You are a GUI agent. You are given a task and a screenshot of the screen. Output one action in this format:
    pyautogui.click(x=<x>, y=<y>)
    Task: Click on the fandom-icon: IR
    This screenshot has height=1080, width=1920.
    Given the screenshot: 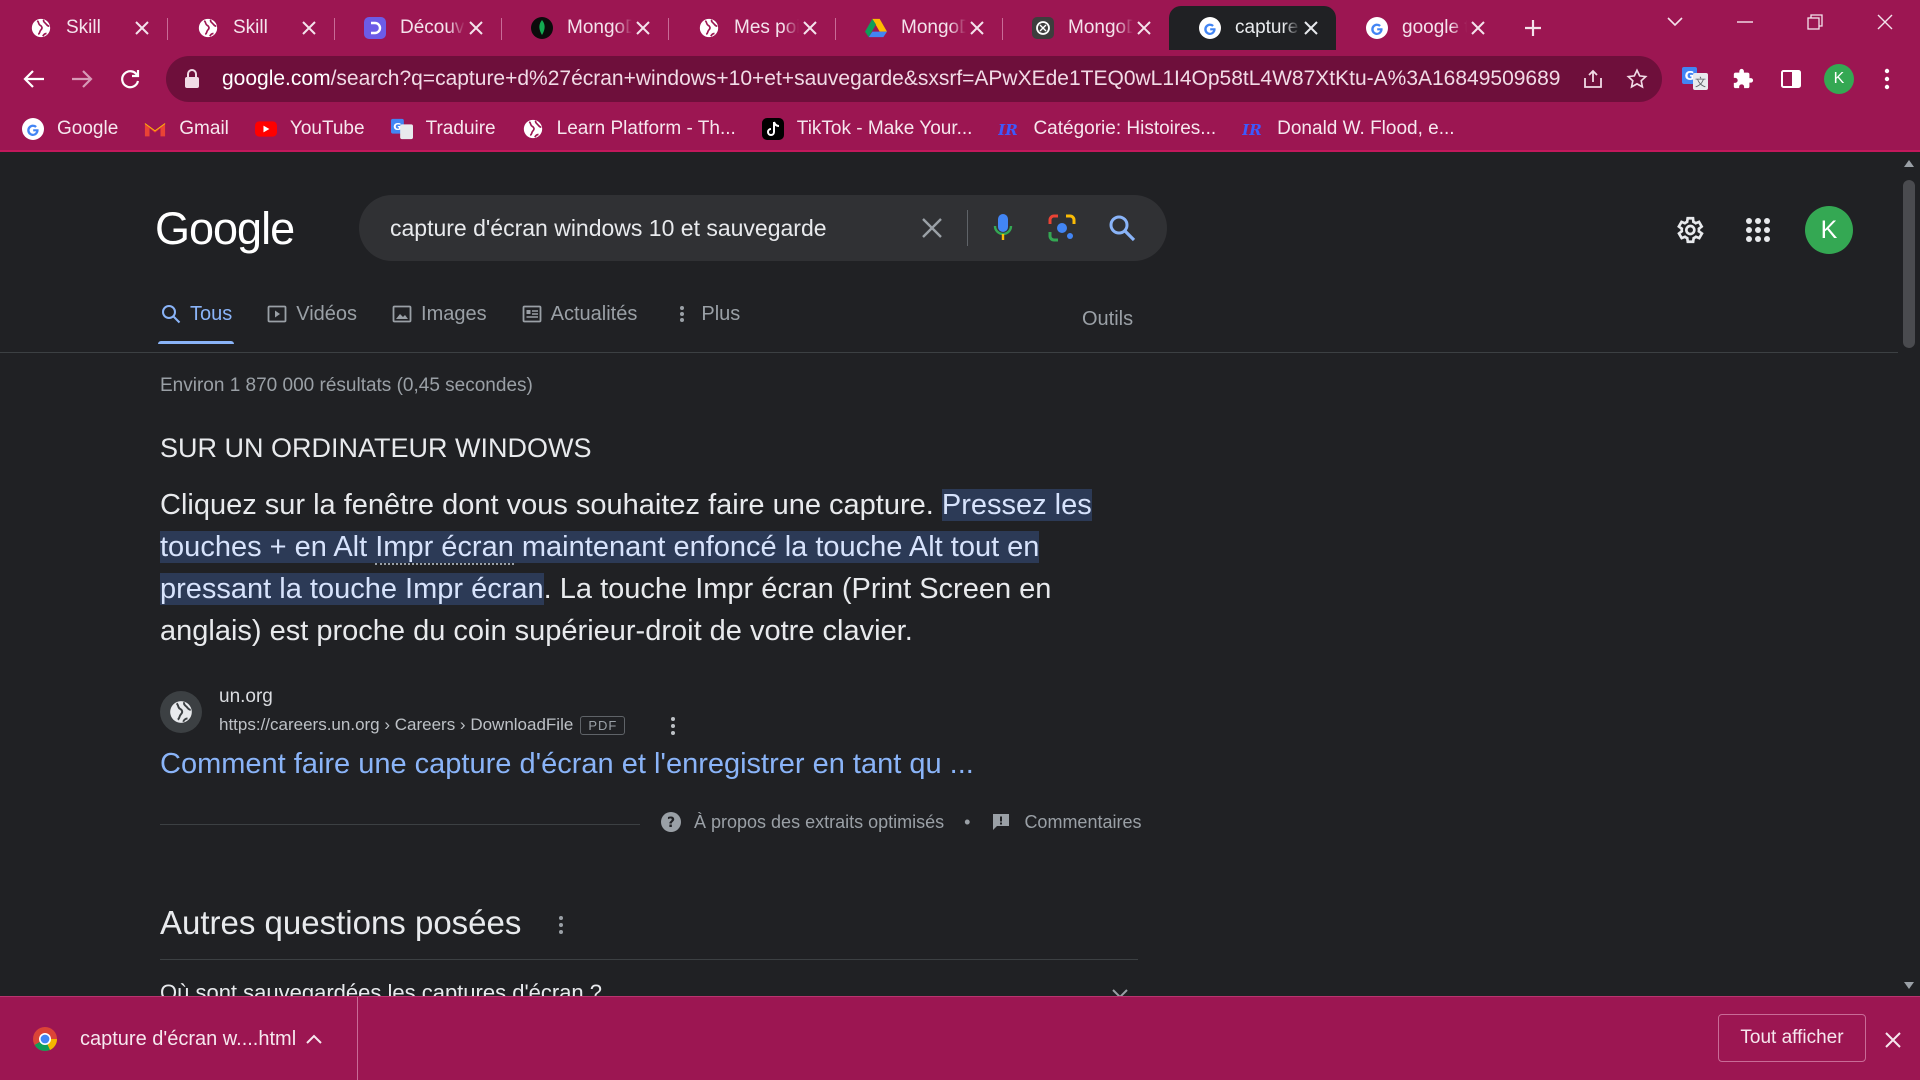 What is the action you would take?
    pyautogui.click(x=1009, y=129)
    